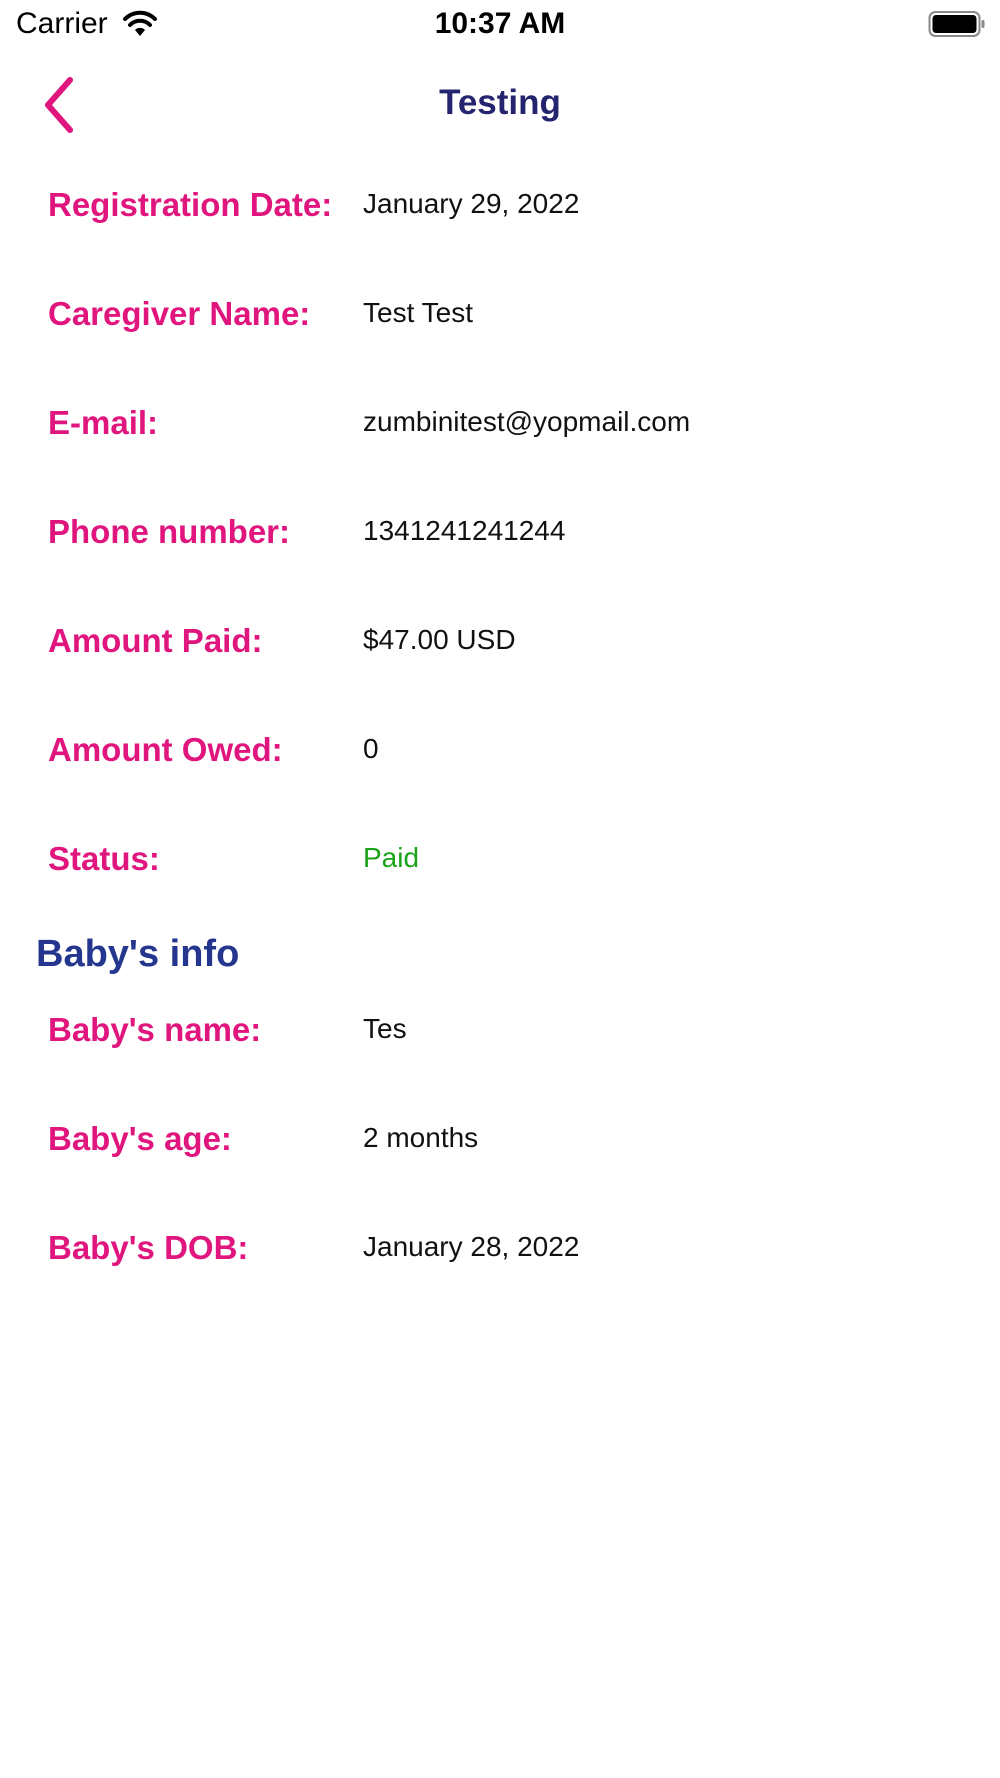  What do you see at coordinates (155, 1029) in the screenshot?
I see `detail-label: Baby's name:` at bounding box center [155, 1029].